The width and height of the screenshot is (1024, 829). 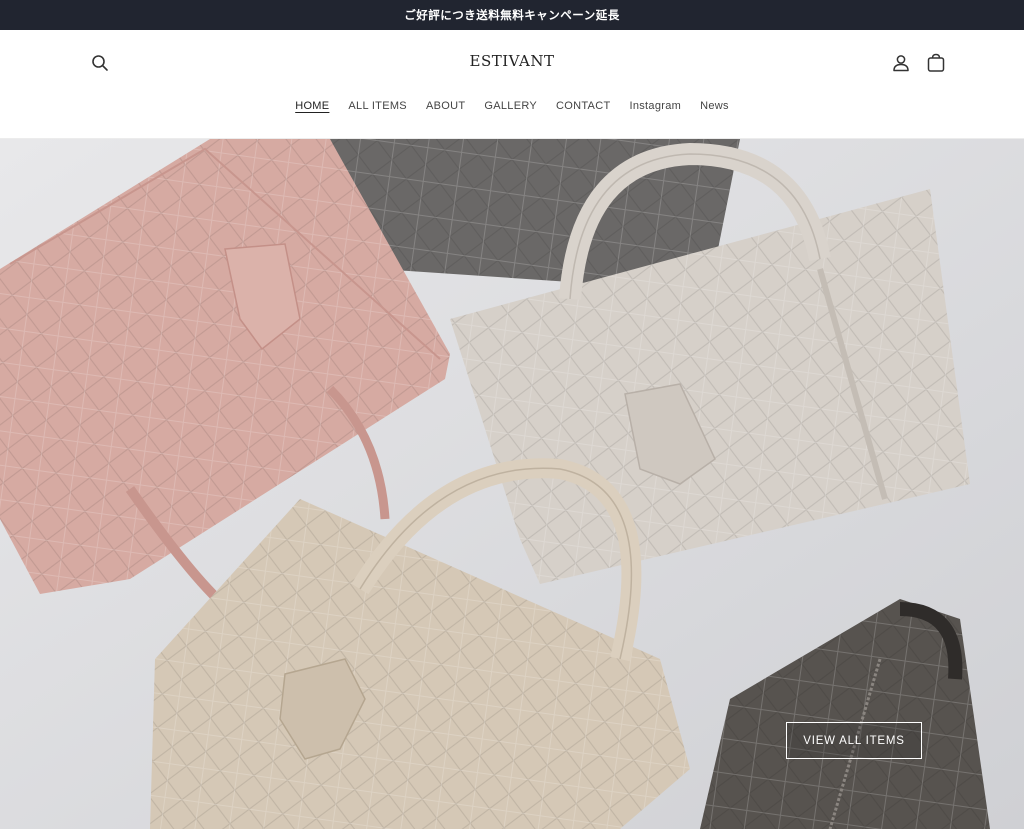 I want to click on nav-item-gallery: GALLERY, so click(x=511, y=106).